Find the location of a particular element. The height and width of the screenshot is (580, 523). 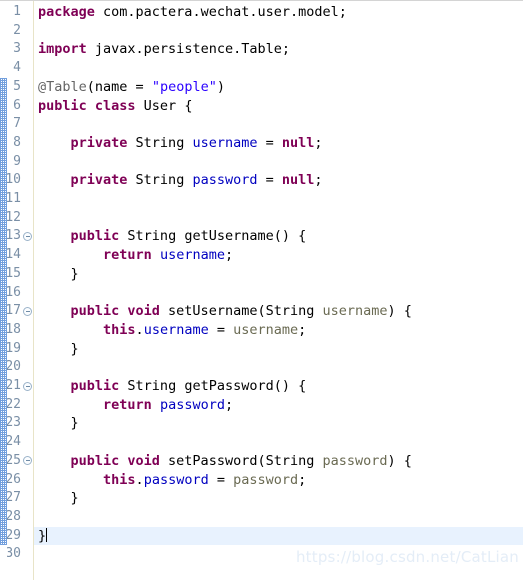

line-number: 30 is located at coordinates (13, 554).